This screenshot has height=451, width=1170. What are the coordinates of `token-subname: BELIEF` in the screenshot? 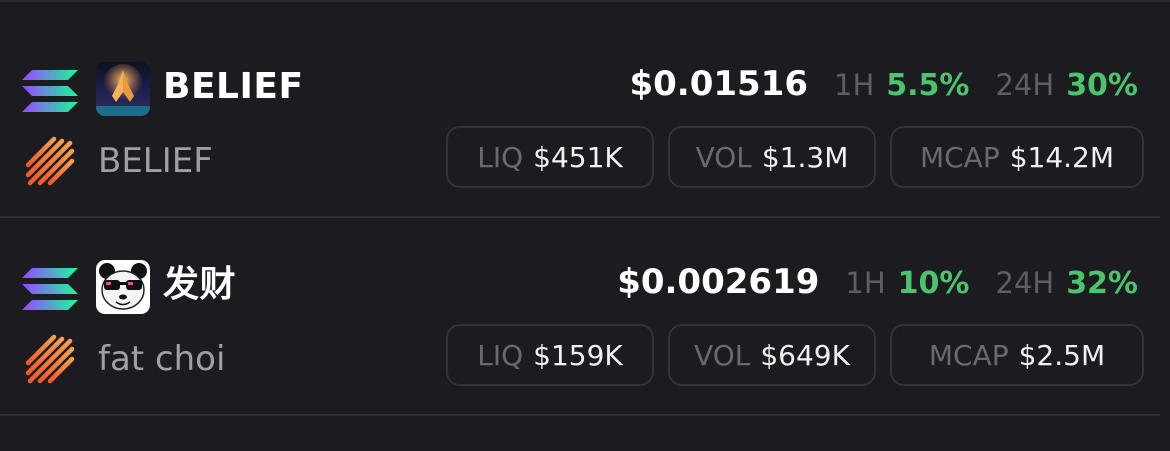 It's located at (155, 161).